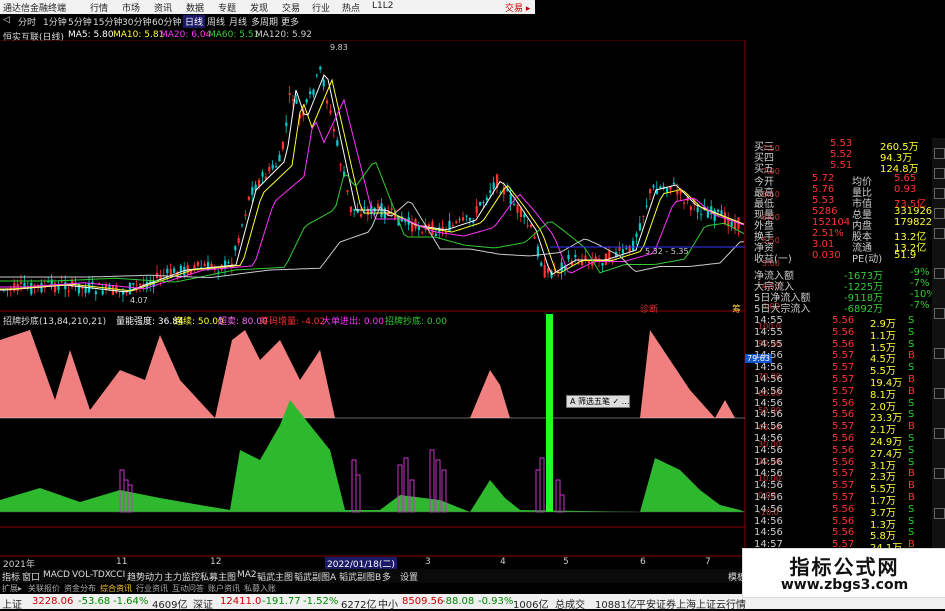 This screenshot has height=611, width=945. I want to click on menu-industry: 行业, so click(321, 7).